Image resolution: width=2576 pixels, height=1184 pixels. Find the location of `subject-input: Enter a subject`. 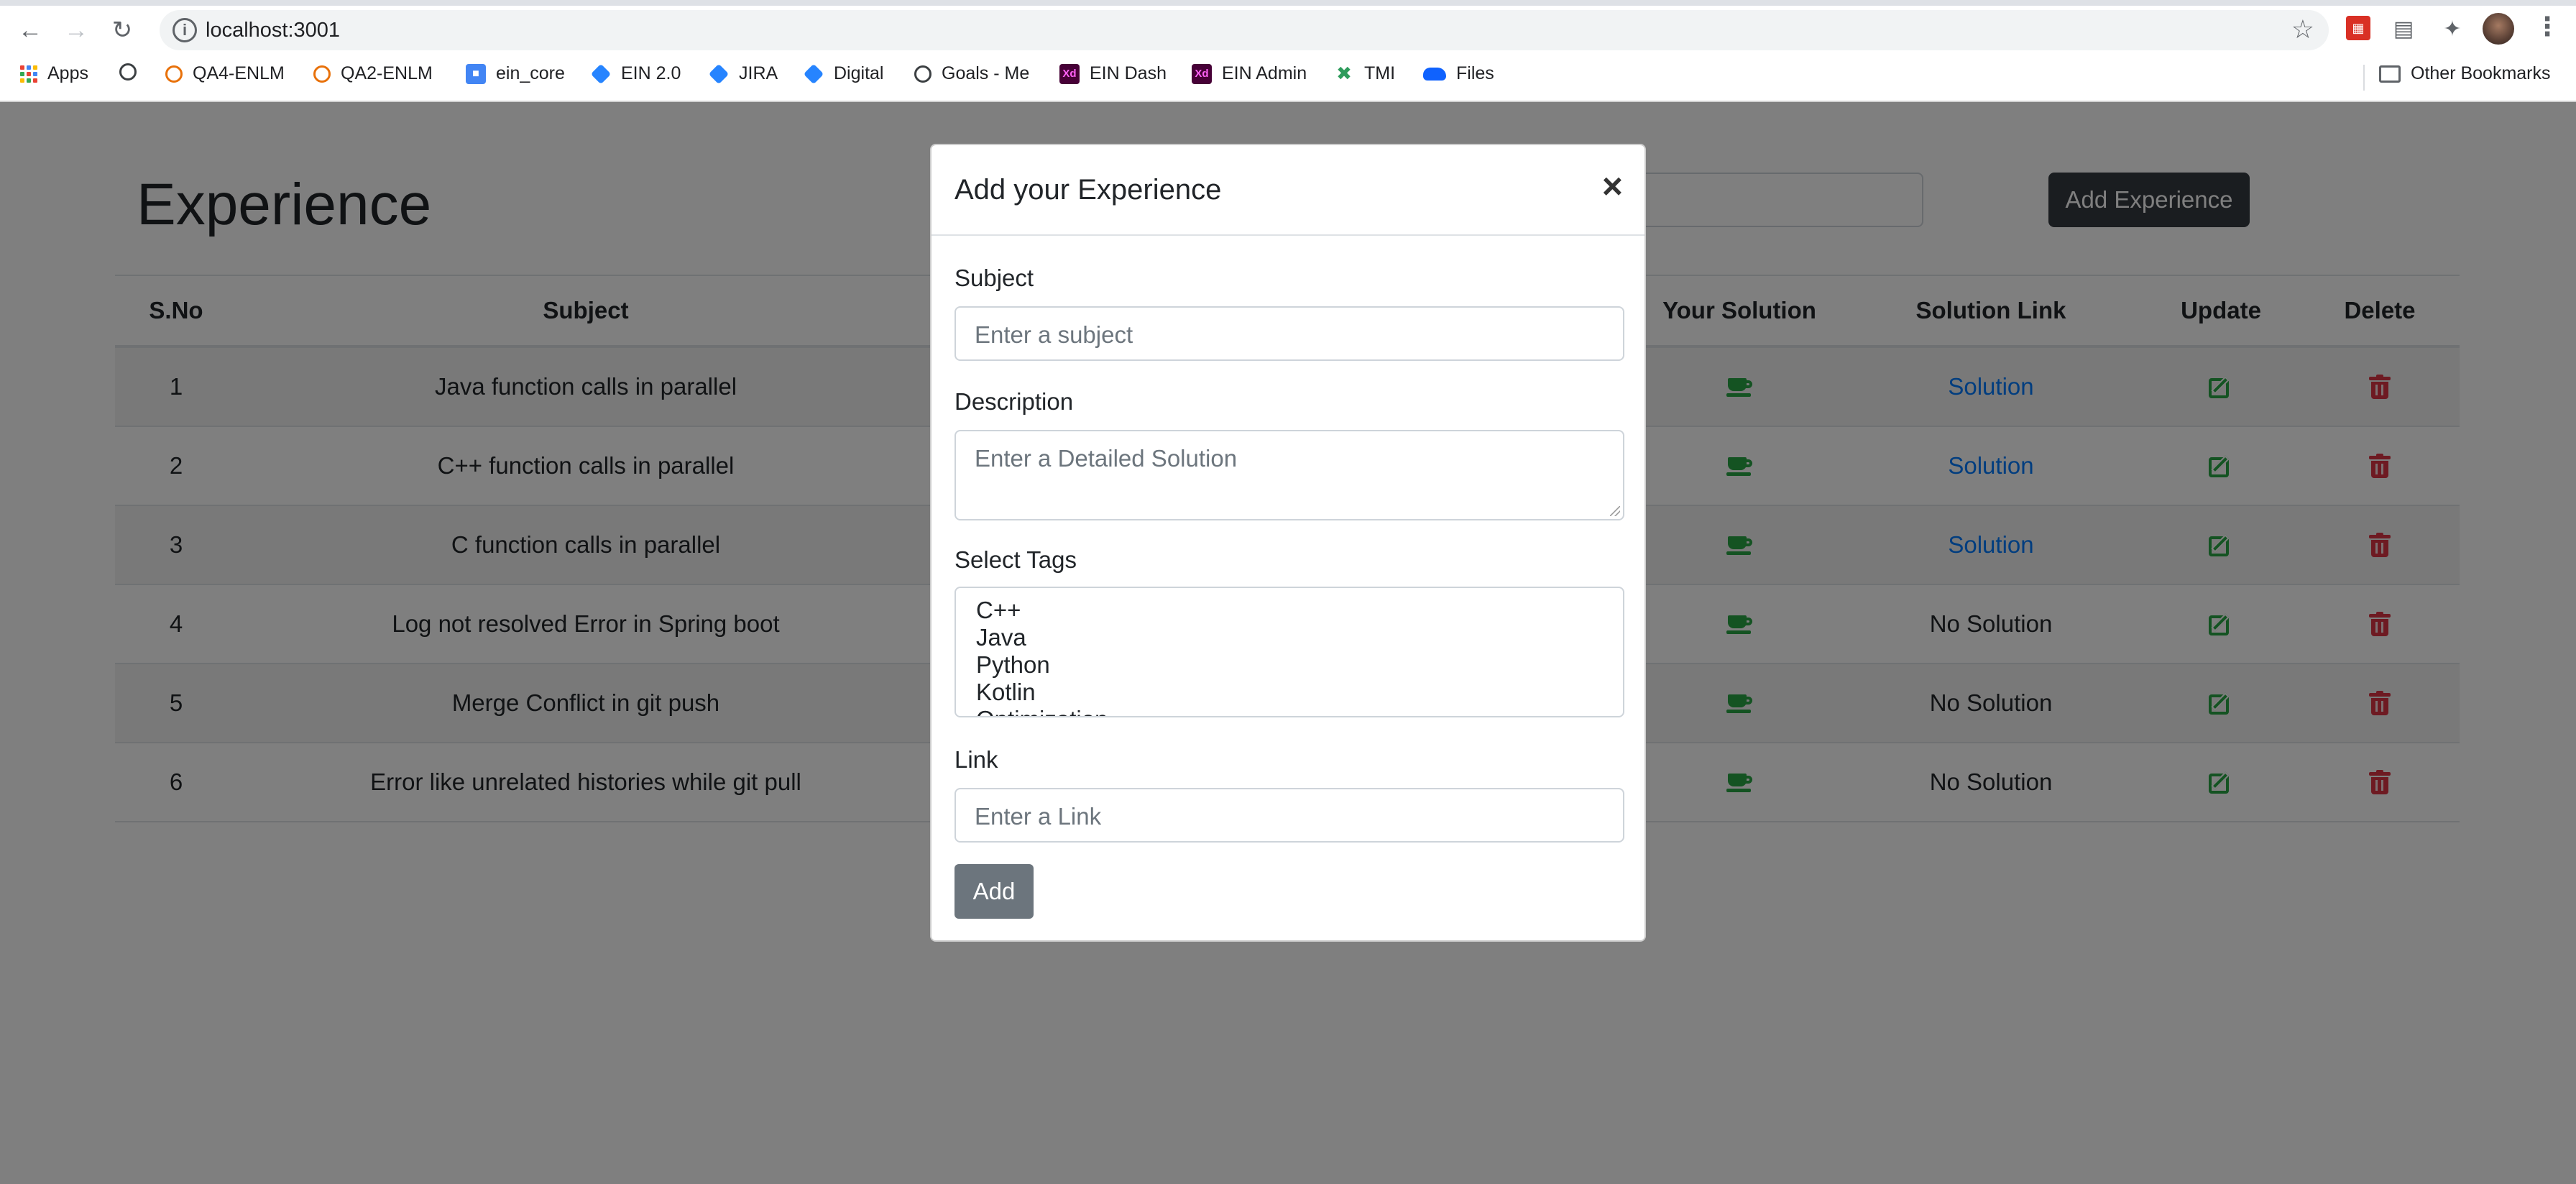

subject-input: Enter a subject is located at coordinates (1289, 333).